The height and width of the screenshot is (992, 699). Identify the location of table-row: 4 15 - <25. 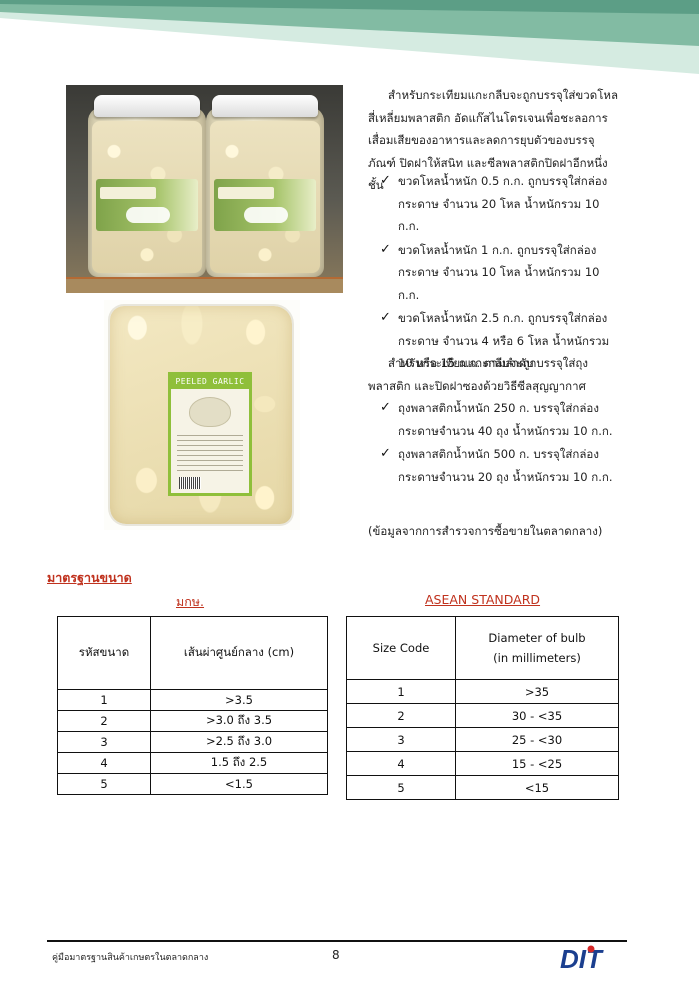
(482, 763).